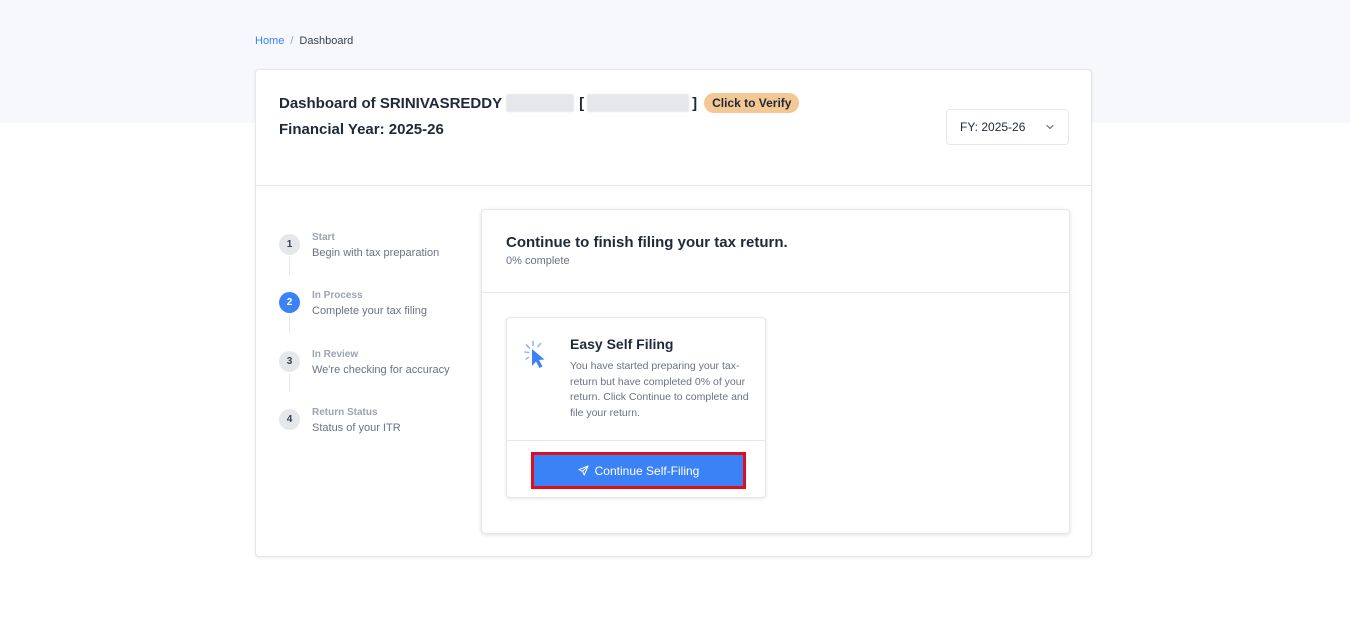  I want to click on step-number: 3, so click(289, 361).